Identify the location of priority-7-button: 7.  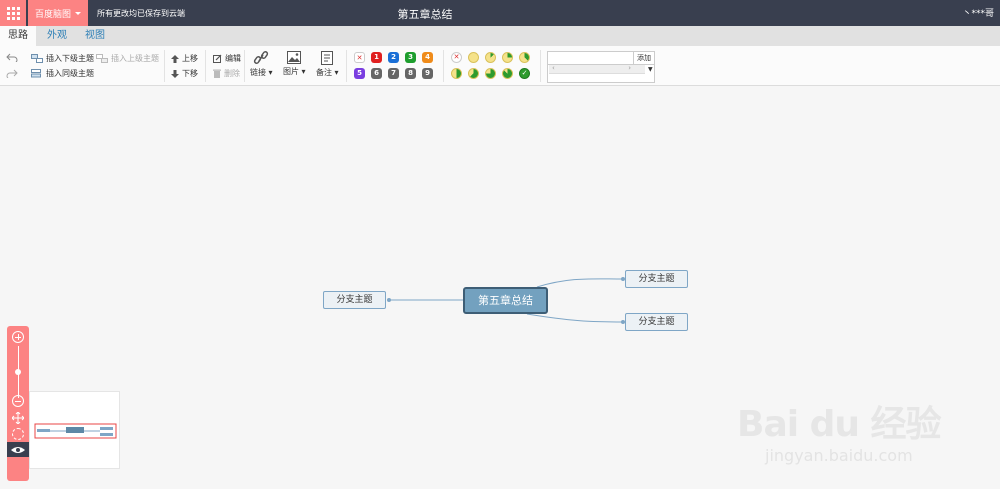
(393, 73).